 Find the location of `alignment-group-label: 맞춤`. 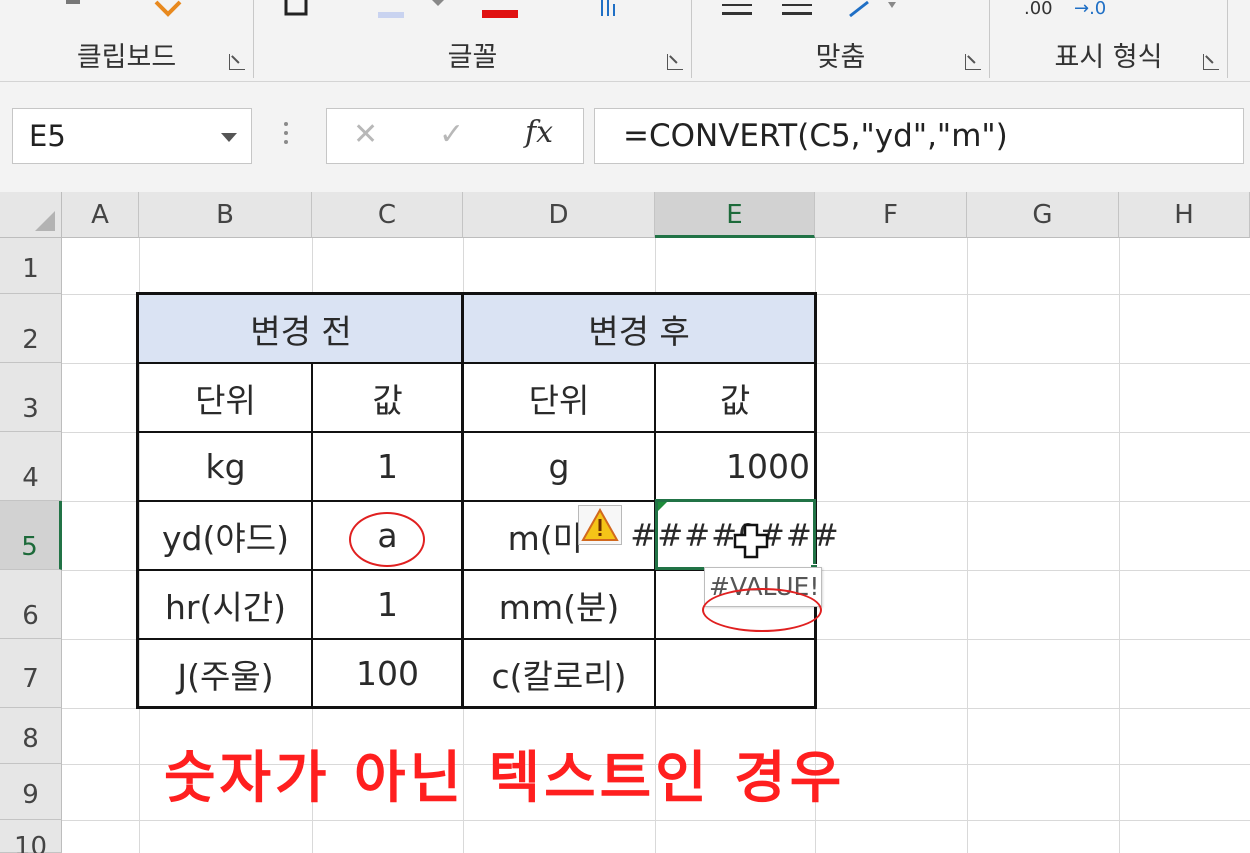

alignment-group-label: 맞춤 is located at coordinates (840, 57).